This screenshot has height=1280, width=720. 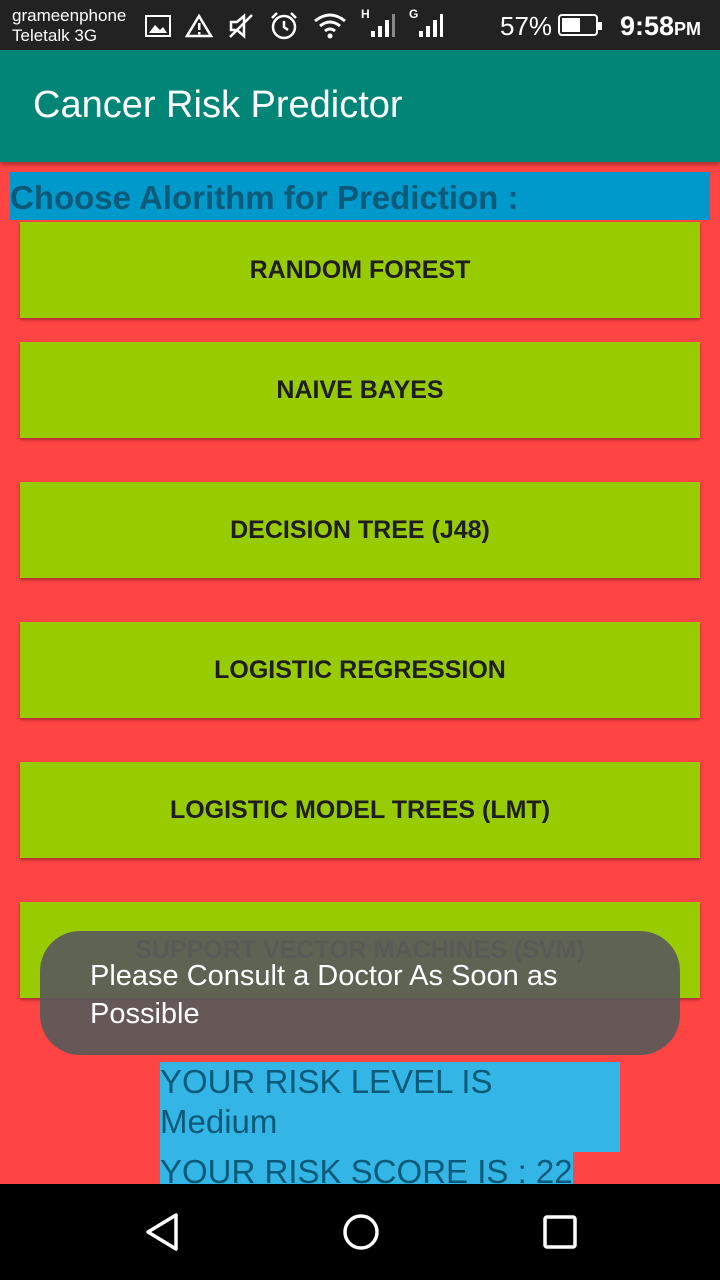 What do you see at coordinates (378, 23) in the screenshot?
I see `signal-h-icon: H` at bounding box center [378, 23].